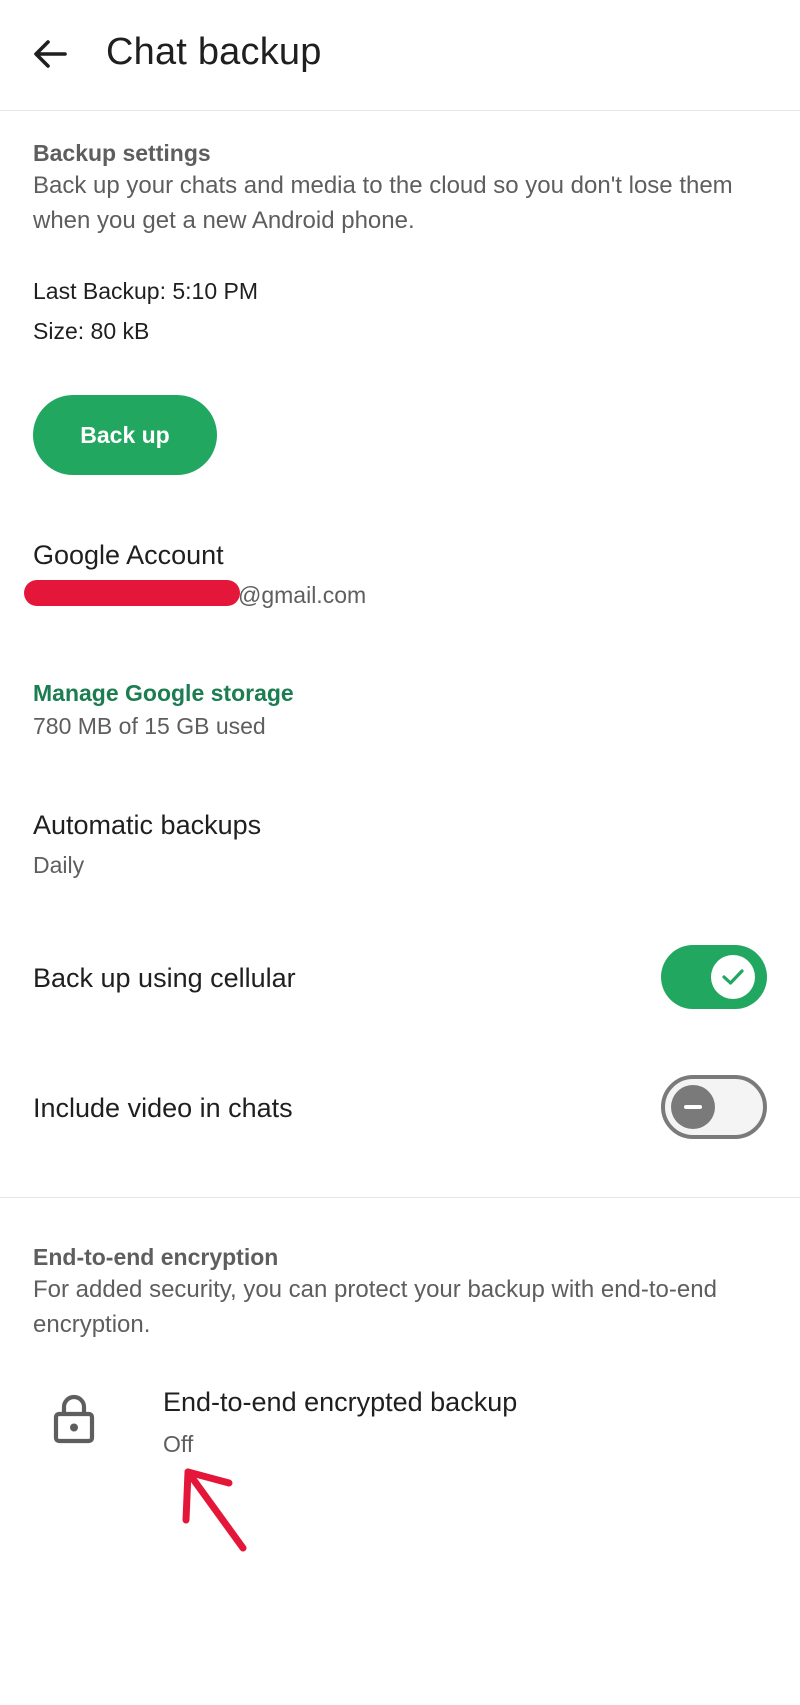 The height and width of the screenshot is (1705, 800). I want to click on check-icon, so click(733, 977).